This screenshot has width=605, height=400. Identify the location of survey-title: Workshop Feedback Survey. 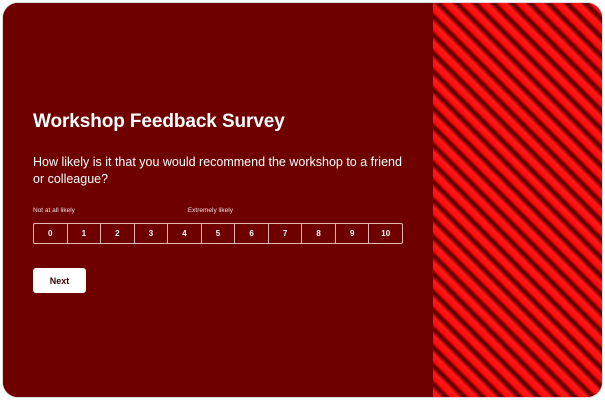
(159, 121).